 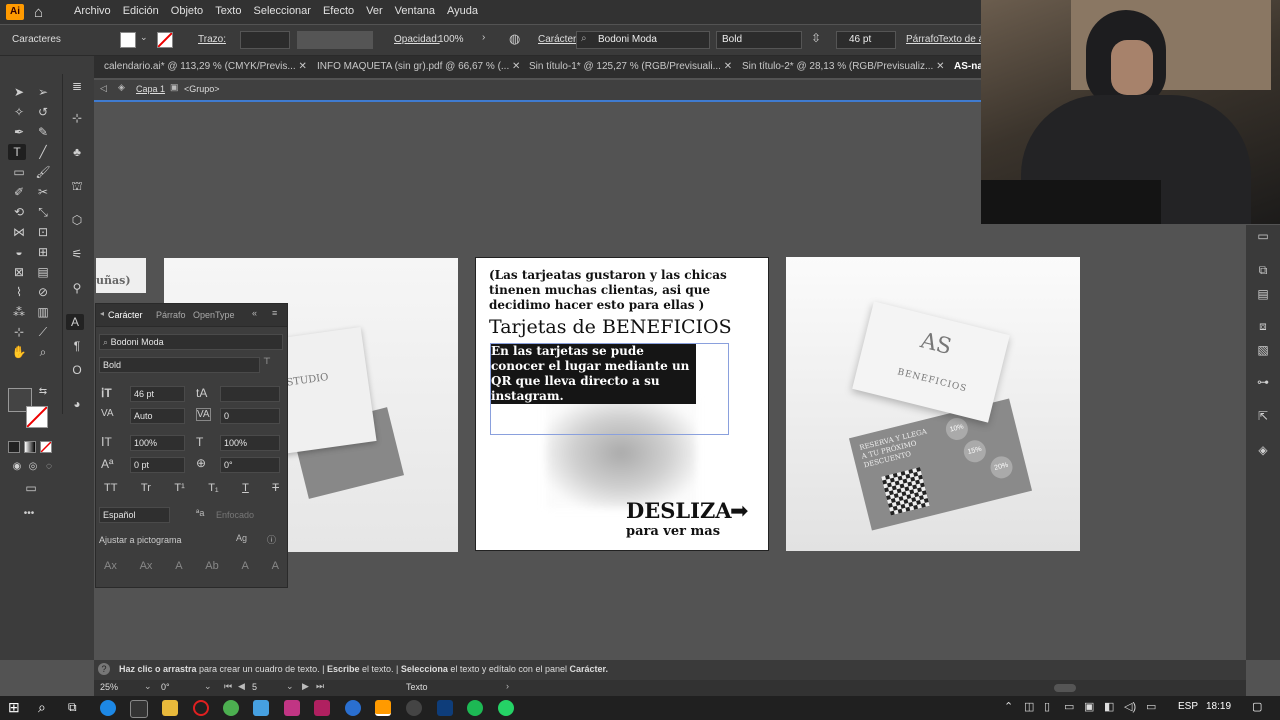 I want to click on tool-mode: Texto, so click(x=417, y=687).